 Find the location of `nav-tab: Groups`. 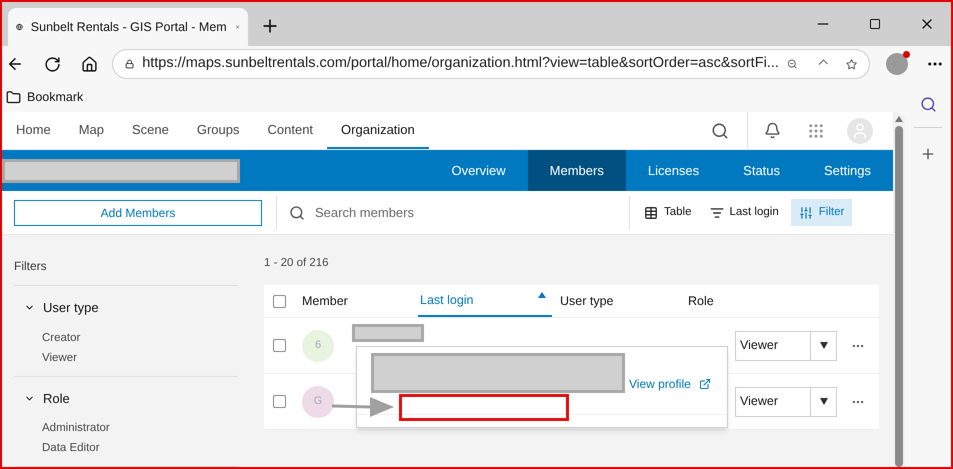

nav-tab: Groups is located at coordinates (218, 131).